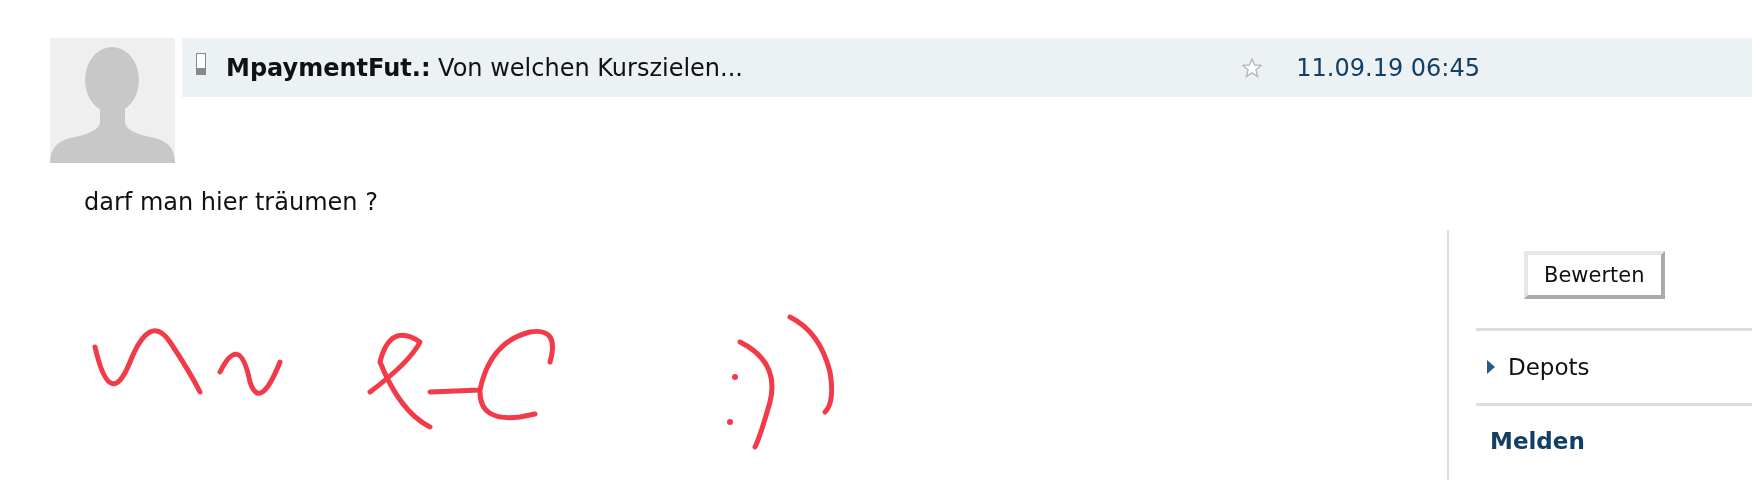 The image size is (1752, 483). I want to click on menu-item: Depots, so click(1614, 368).